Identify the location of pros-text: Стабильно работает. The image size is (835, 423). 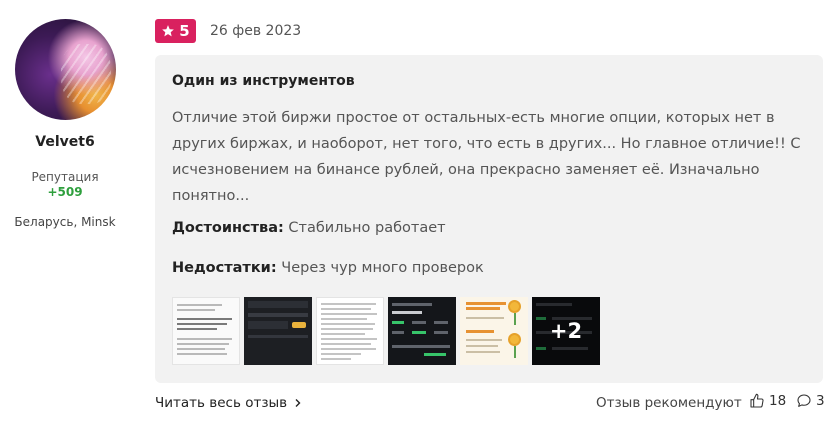
(367, 228).